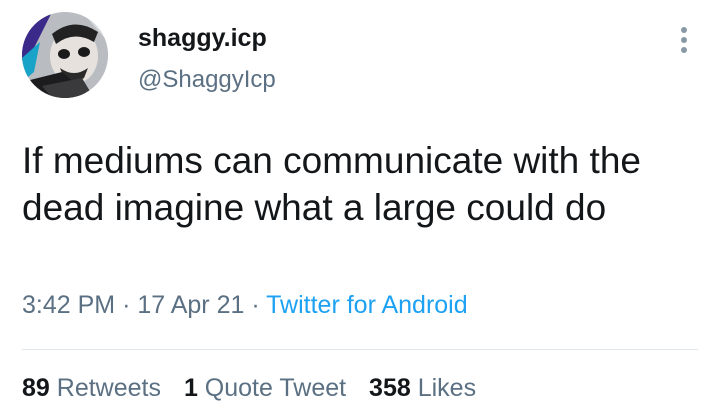  Describe the element at coordinates (190, 305) in the screenshot. I see `tweet-date: 17 Apr 21` at that location.